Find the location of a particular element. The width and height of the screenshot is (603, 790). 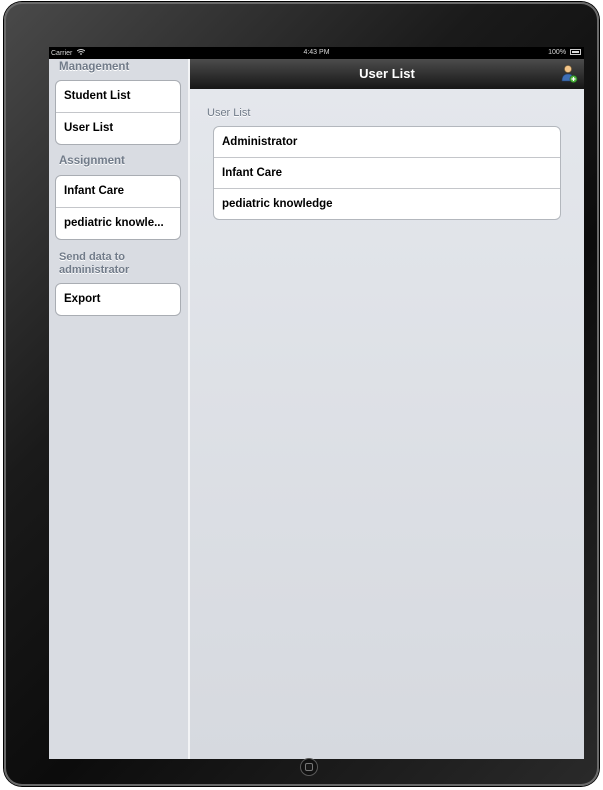

section-header-management: Management is located at coordinates (94, 67).